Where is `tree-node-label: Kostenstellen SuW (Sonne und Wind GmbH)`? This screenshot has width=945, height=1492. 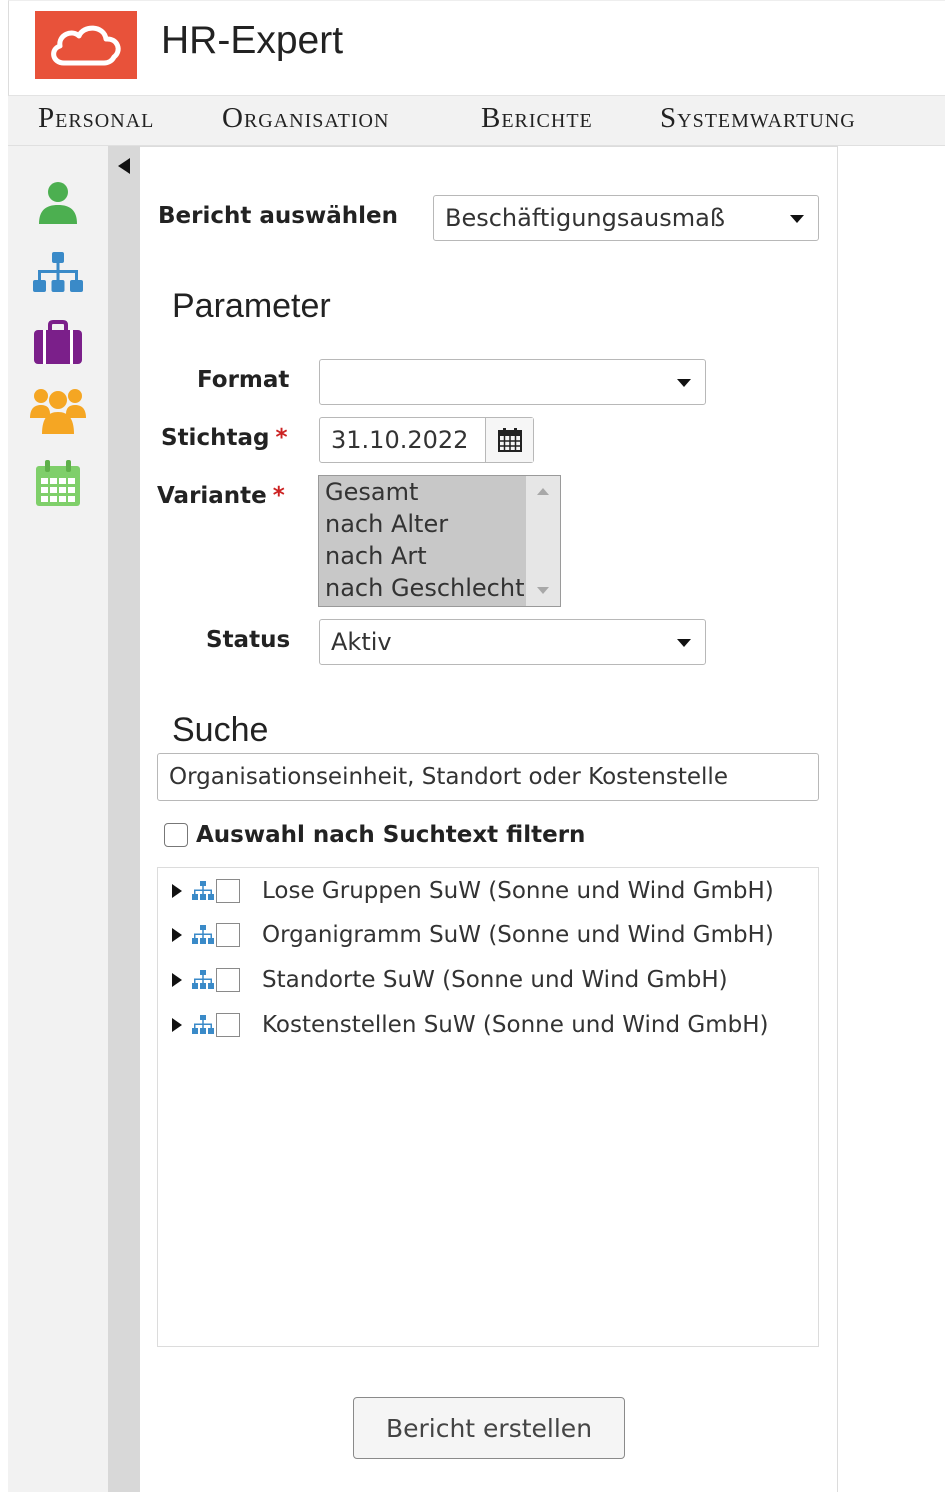 tree-node-label: Kostenstellen SuW (Sonne und Wind GmbH) is located at coordinates (515, 1025).